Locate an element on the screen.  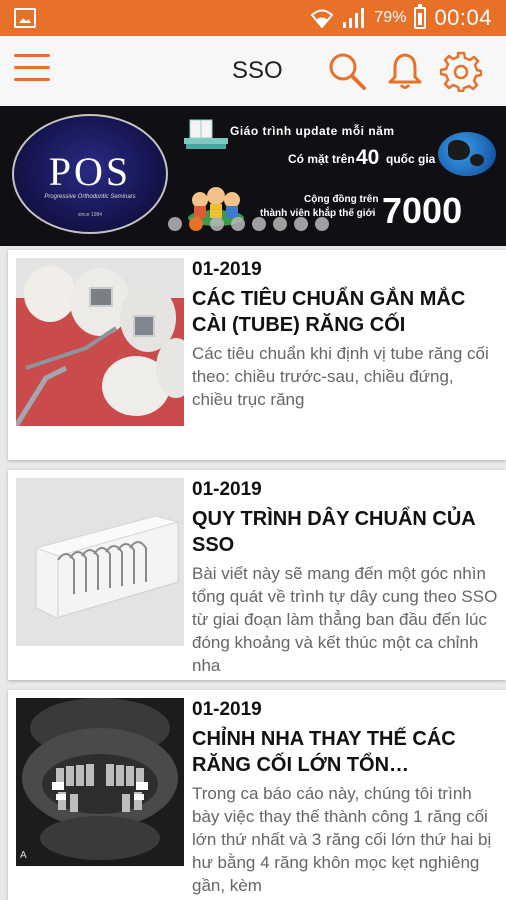
status-bar: 79% 00:04 is located at coordinates (253, 18).